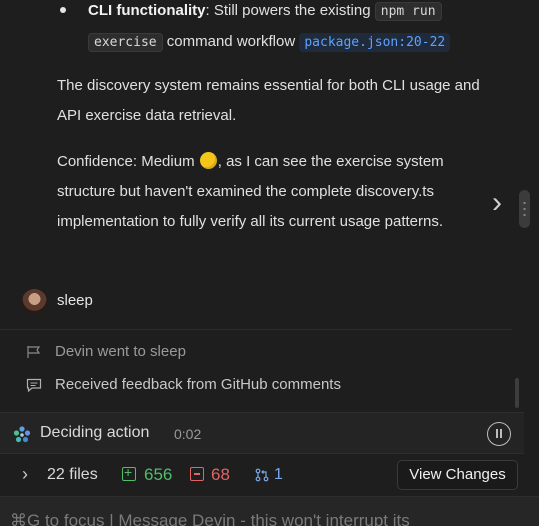 This screenshot has width=539, height=526. Describe the element at coordinates (524, 209) in the screenshot. I see `drag-dots-icon` at that location.